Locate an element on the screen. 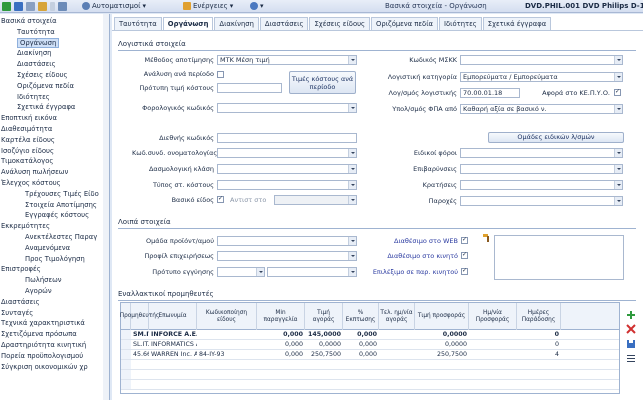 This screenshot has height=400, width=643. table-cell: INFORMATICS A.E. is located at coordinates (173, 344).